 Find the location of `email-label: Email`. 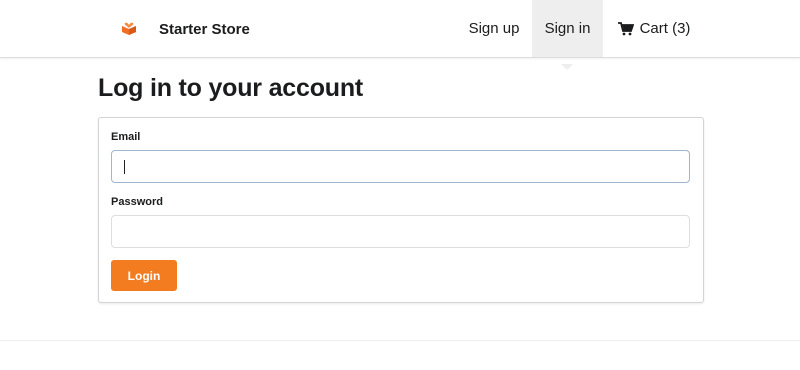

email-label: Email is located at coordinates (126, 137).